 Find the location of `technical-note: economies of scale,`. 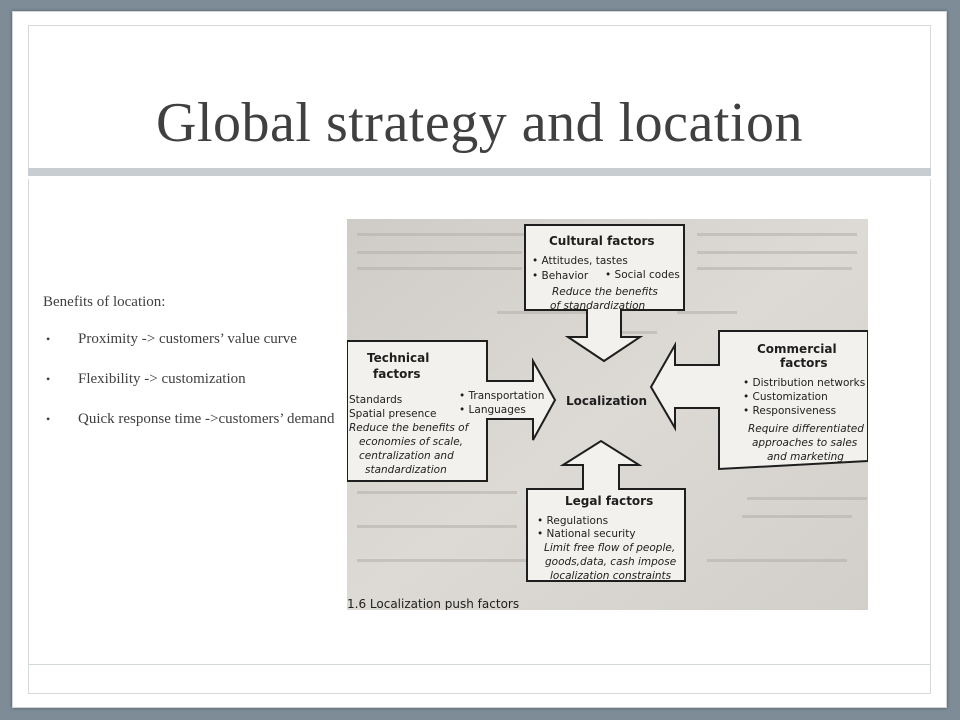

technical-note: economies of scale, is located at coordinates (411, 442).